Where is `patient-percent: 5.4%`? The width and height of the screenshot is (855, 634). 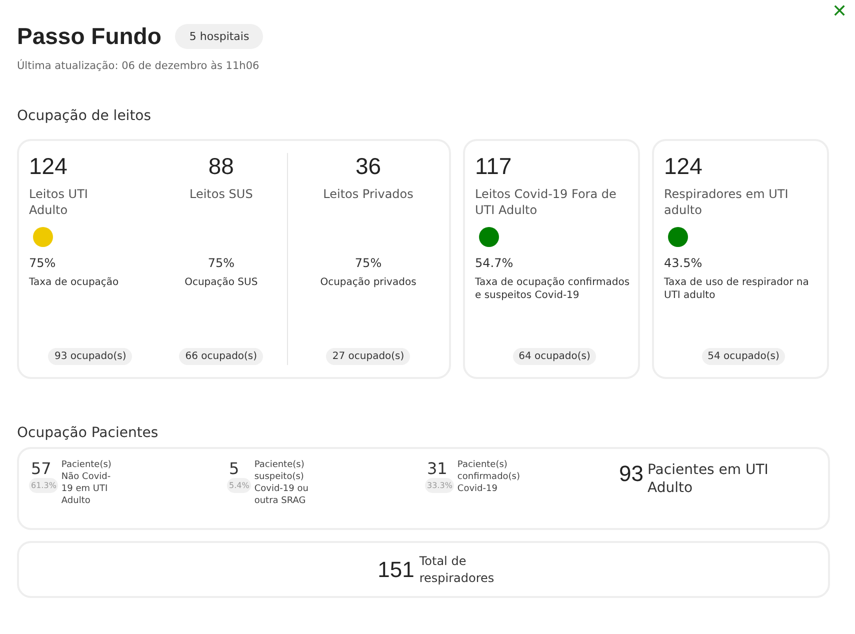 patient-percent: 5.4% is located at coordinates (239, 485).